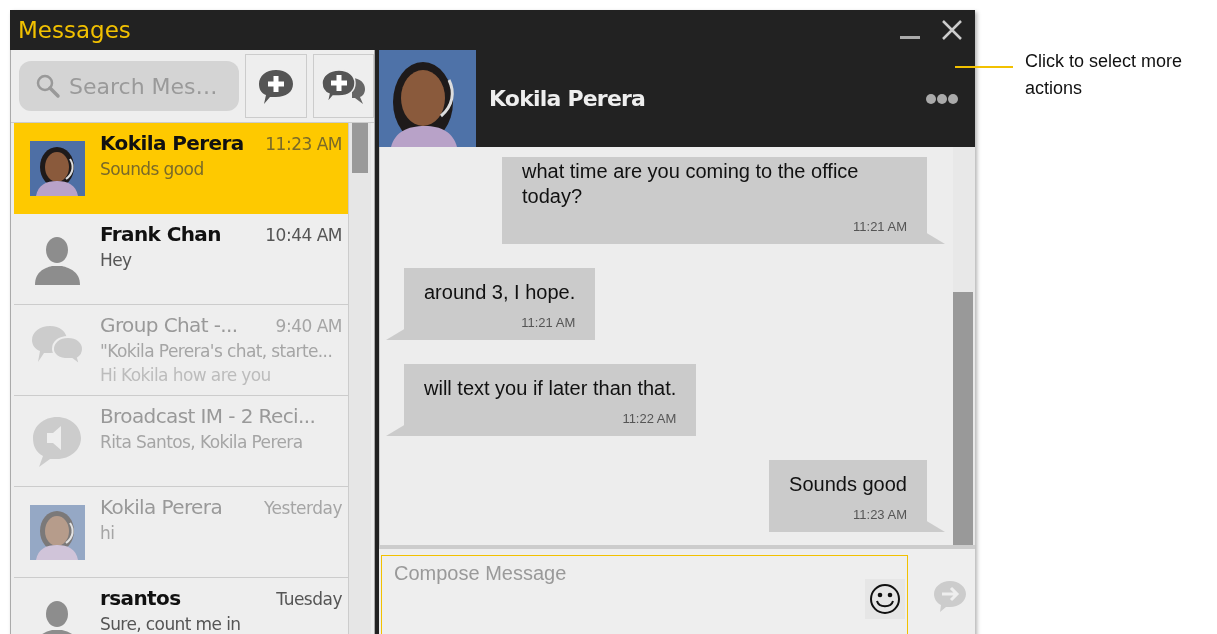  Describe the element at coordinates (202, 442) in the screenshot. I see `message-preview: Rita Santos, Kokila Perera` at that location.